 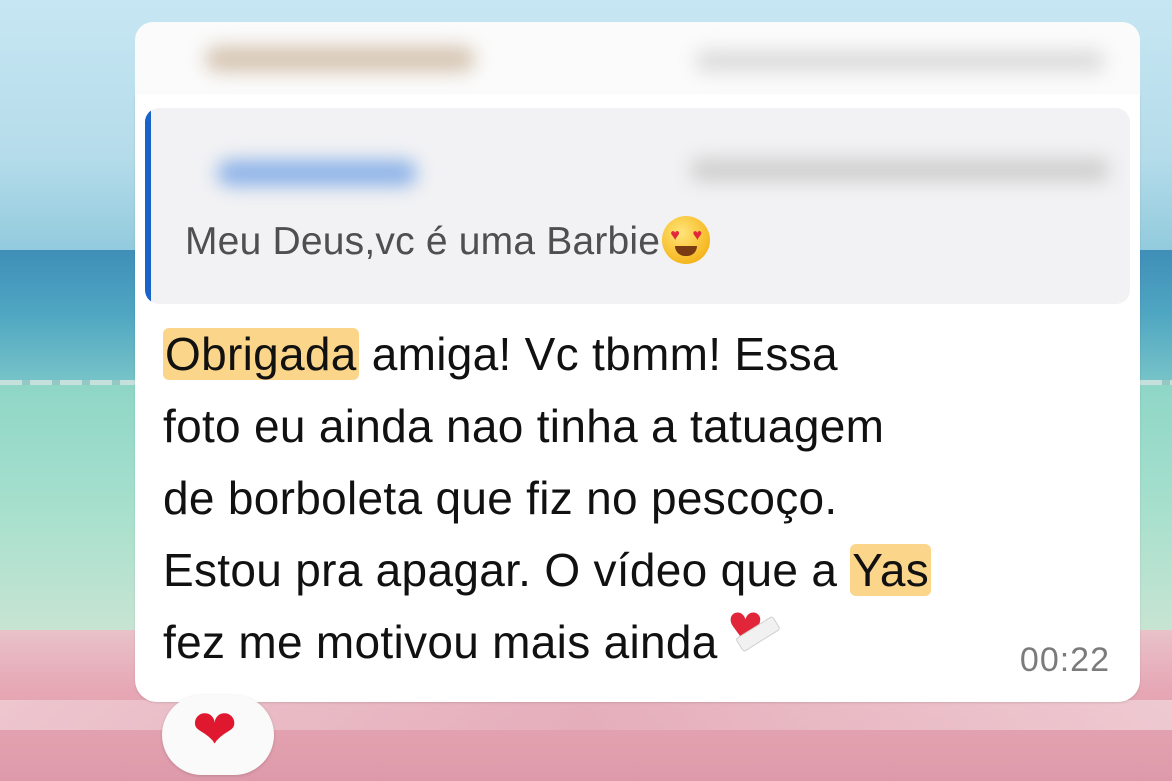 I want to click on blurred-contact-name, so click(x=340, y=59).